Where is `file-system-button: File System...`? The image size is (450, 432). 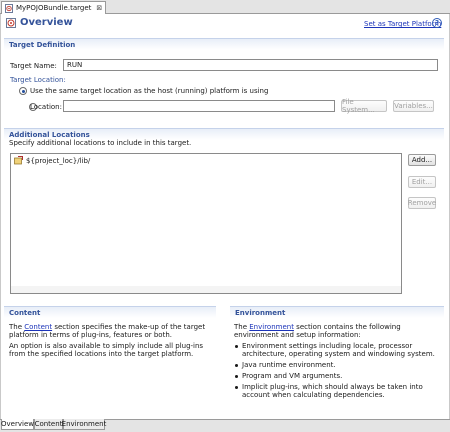 file-system-button: File System... is located at coordinates (364, 106).